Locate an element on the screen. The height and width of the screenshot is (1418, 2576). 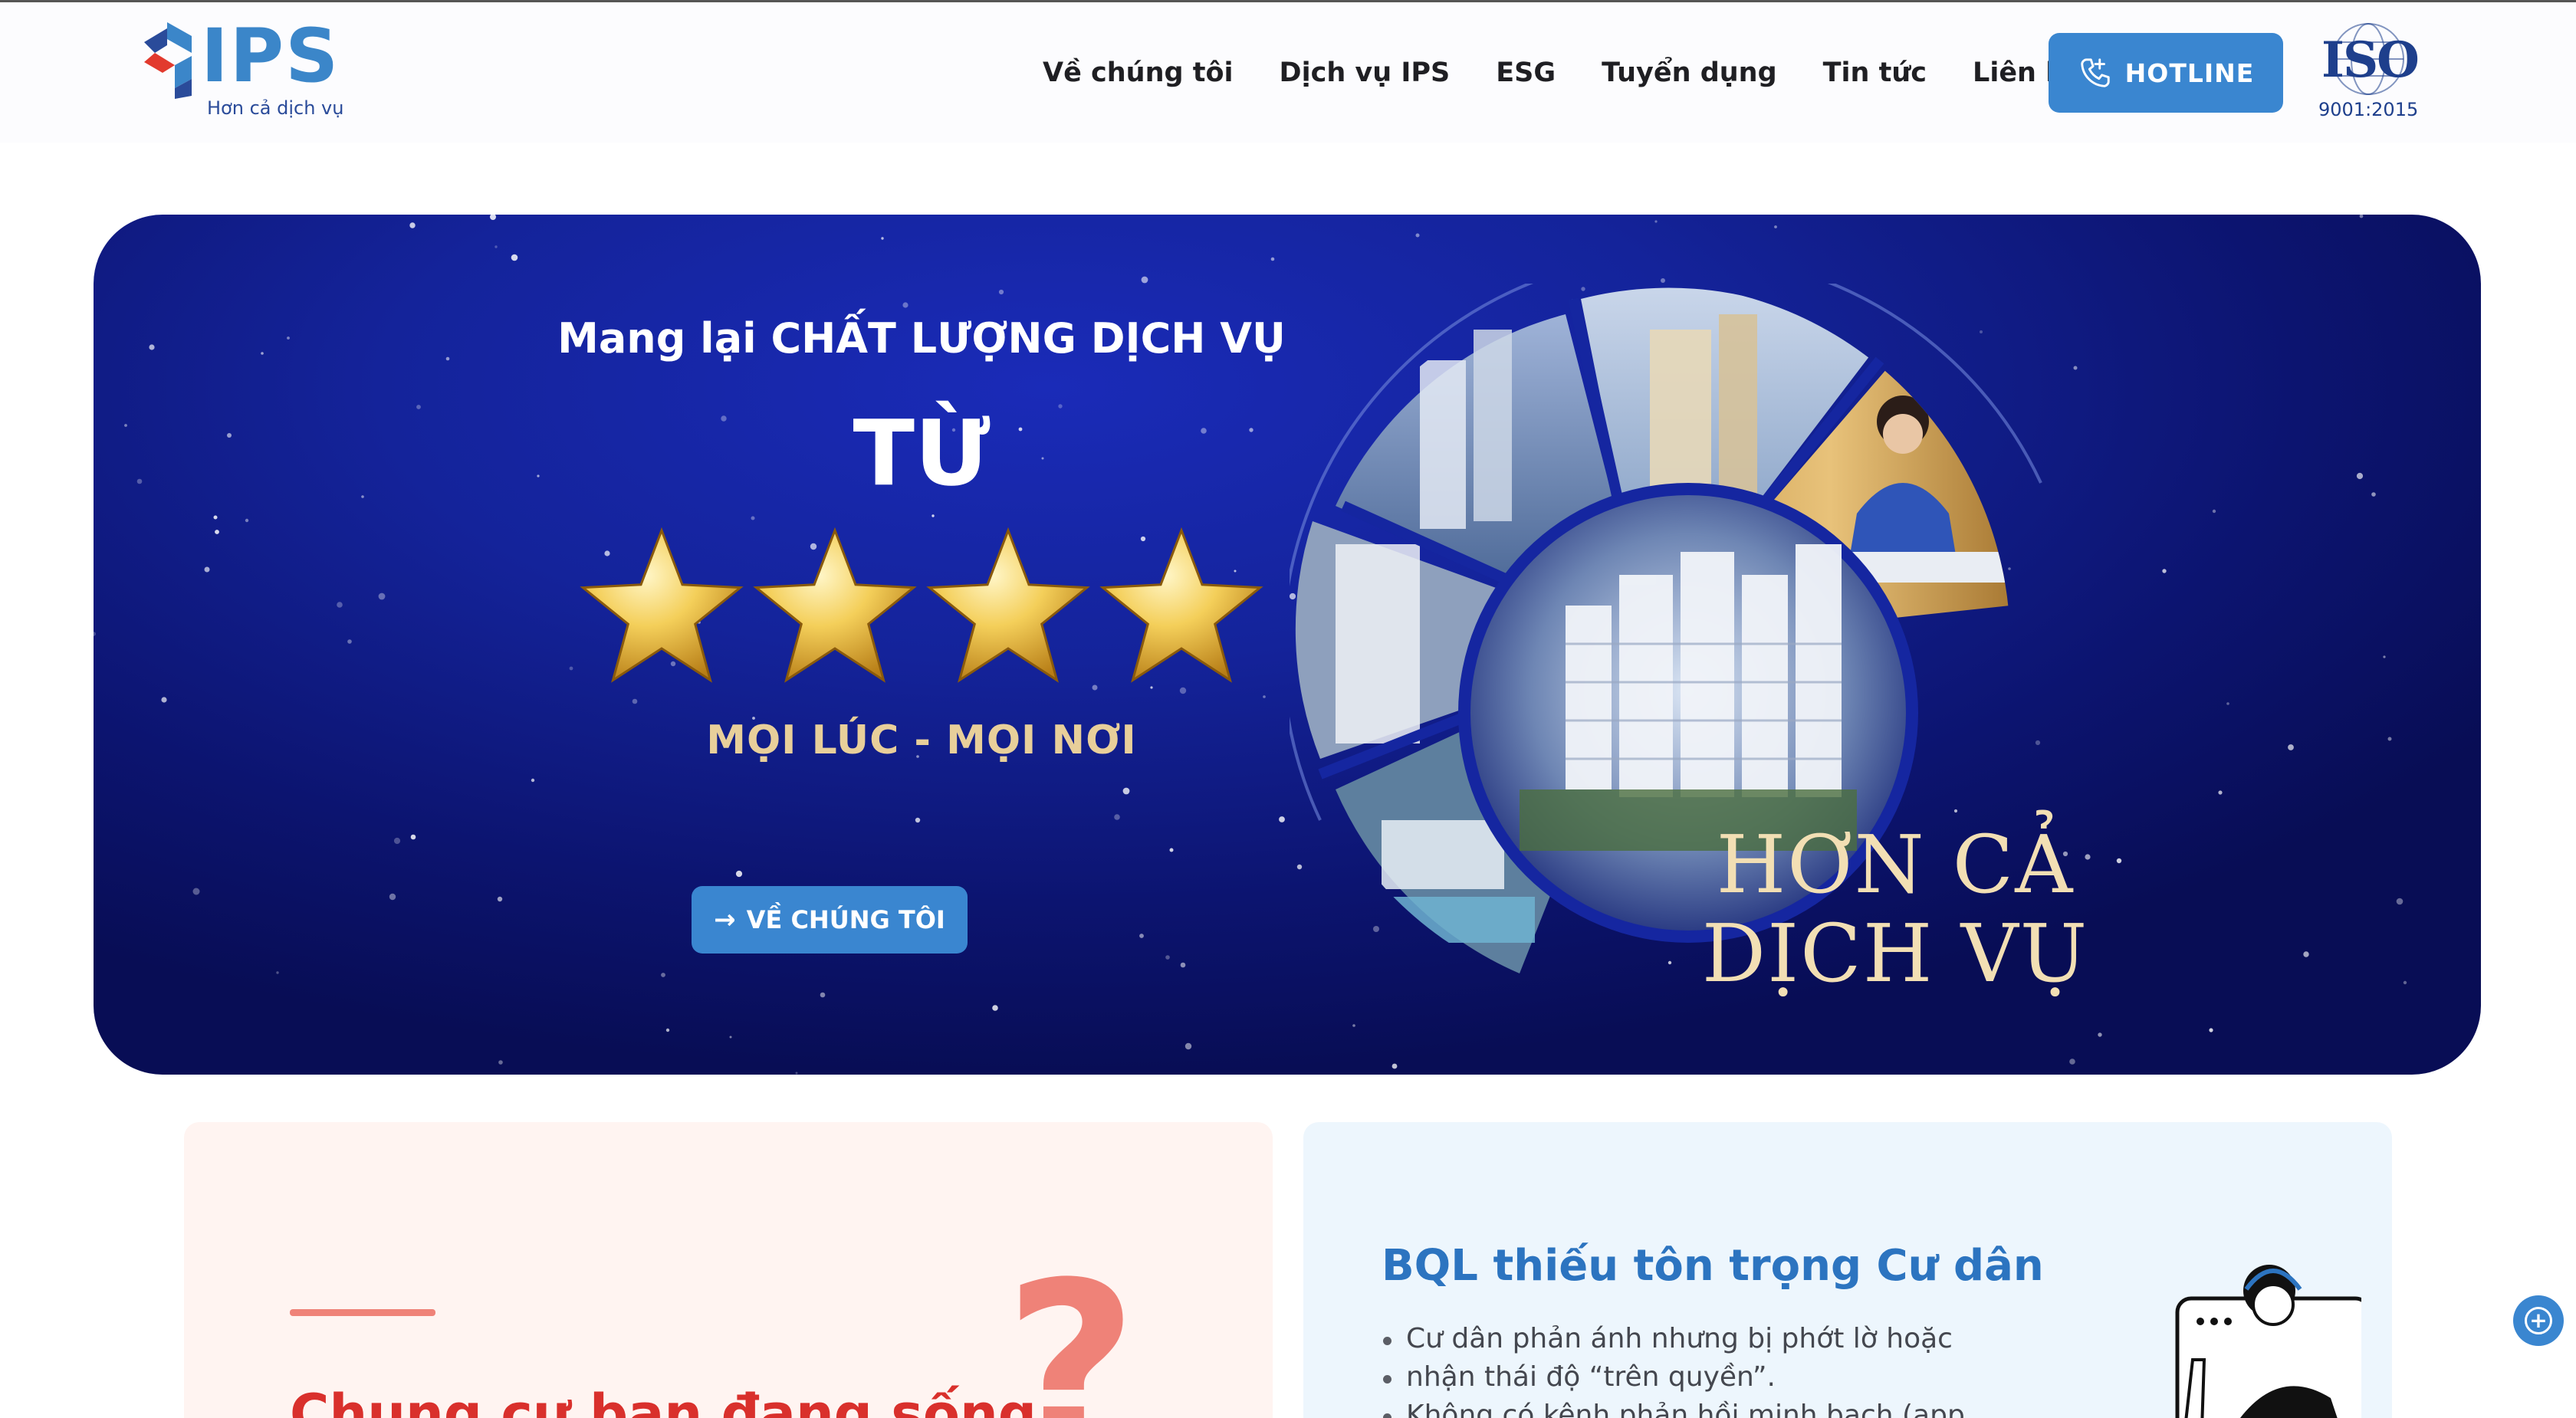
hero-slogan: HƠN CẢ DỊCH VỤ is located at coordinates (1895, 910).